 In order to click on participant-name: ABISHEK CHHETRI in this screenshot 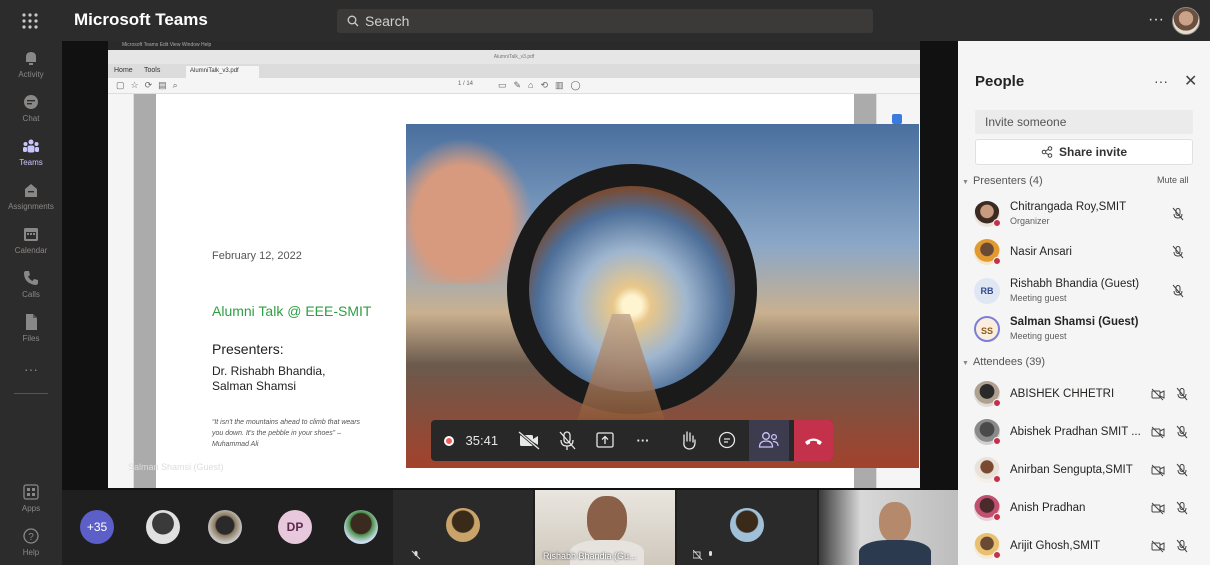, I will do `click(1062, 394)`.